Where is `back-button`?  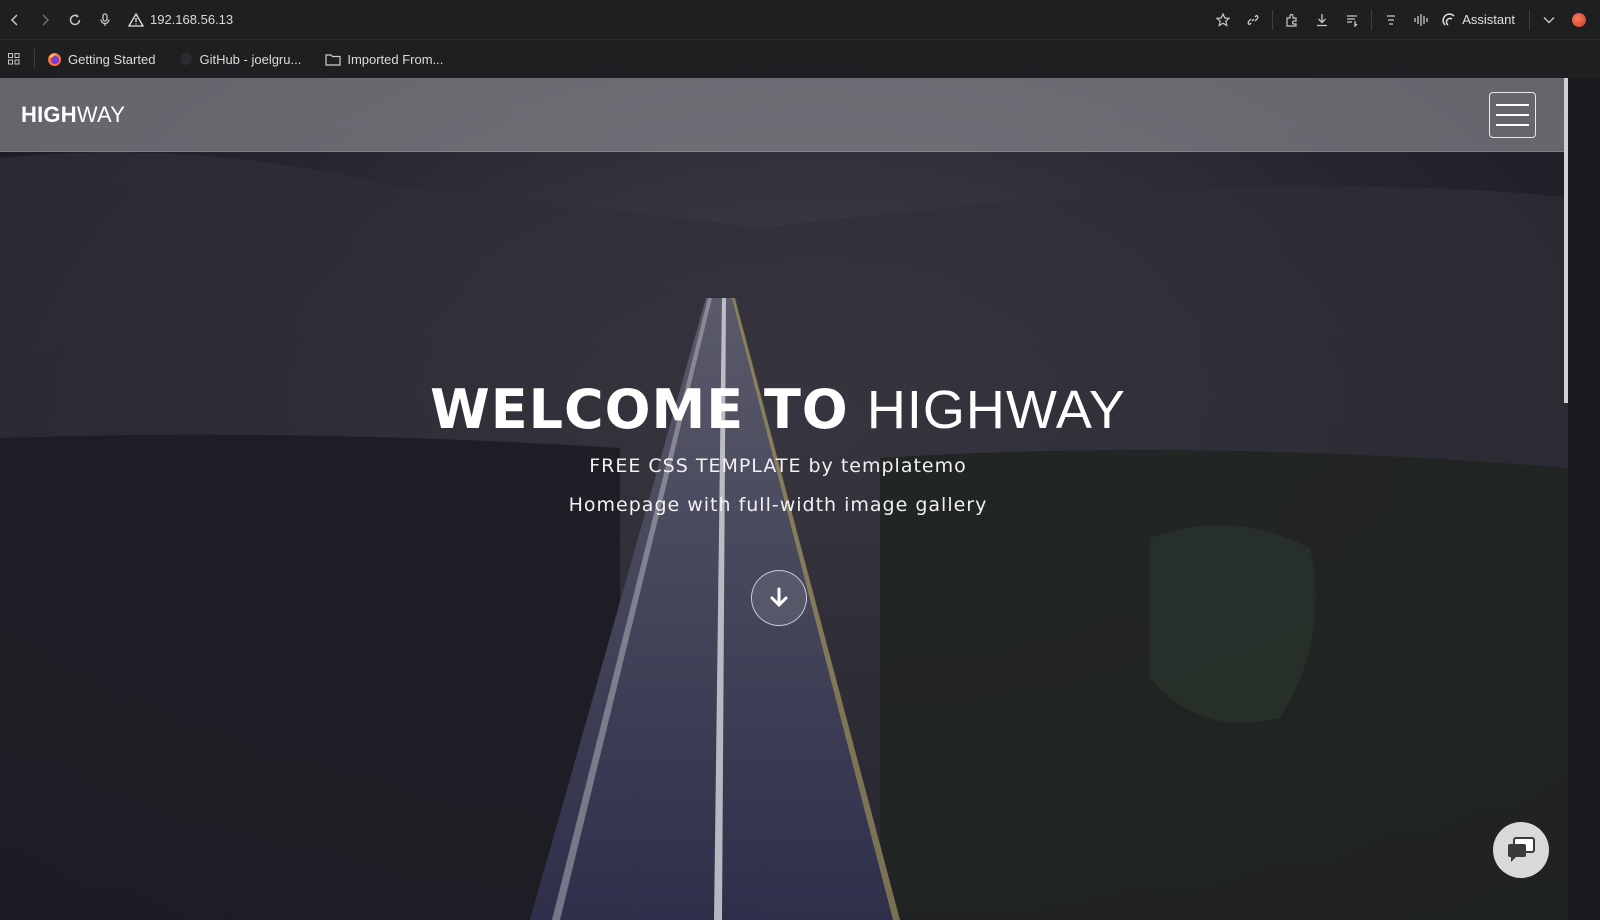
back-button is located at coordinates (15, 19).